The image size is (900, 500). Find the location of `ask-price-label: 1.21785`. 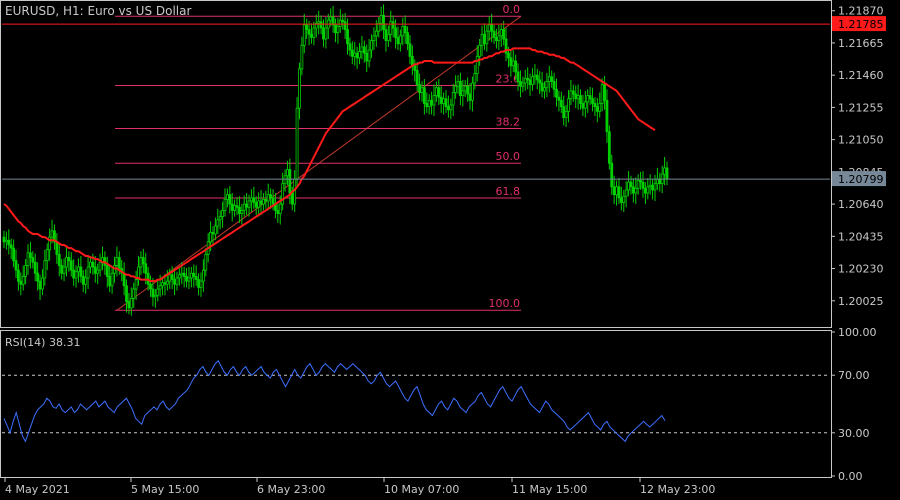

ask-price-label: 1.21785 is located at coordinates (861, 24).